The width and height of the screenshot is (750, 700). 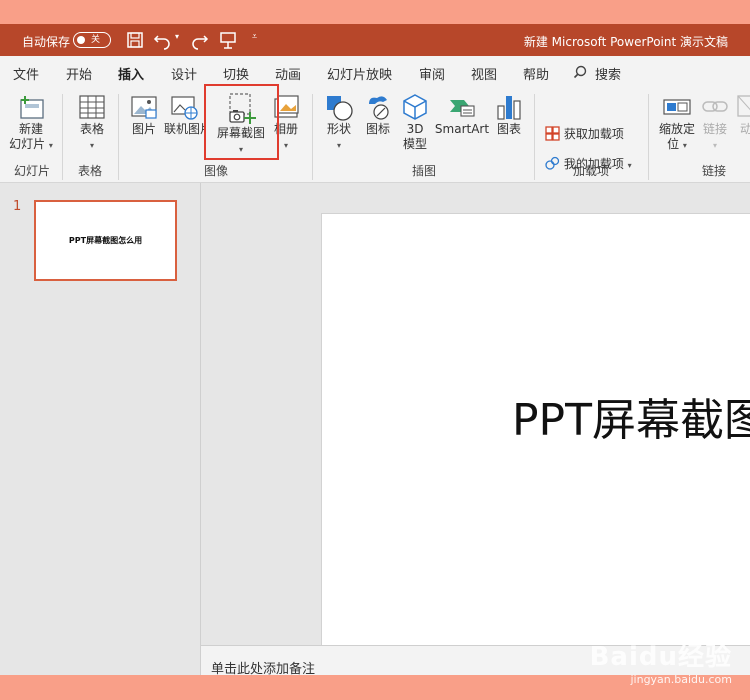 What do you see at coordinates (163, 40) in the screenshot?
I see `undo-icon` at bounding box center [163, 40].